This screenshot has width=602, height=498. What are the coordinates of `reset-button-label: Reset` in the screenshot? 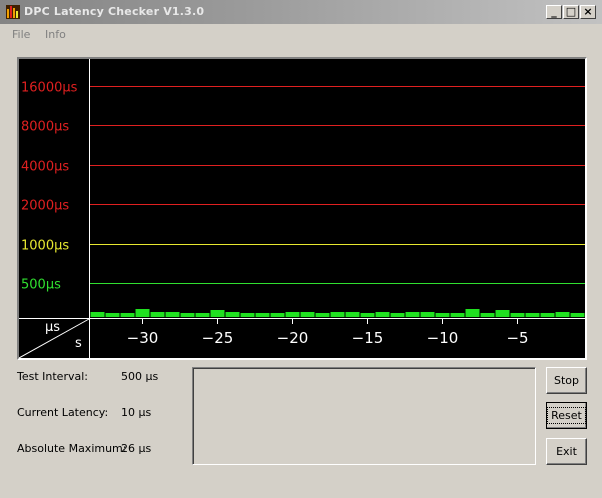 It's located at (566, 415).